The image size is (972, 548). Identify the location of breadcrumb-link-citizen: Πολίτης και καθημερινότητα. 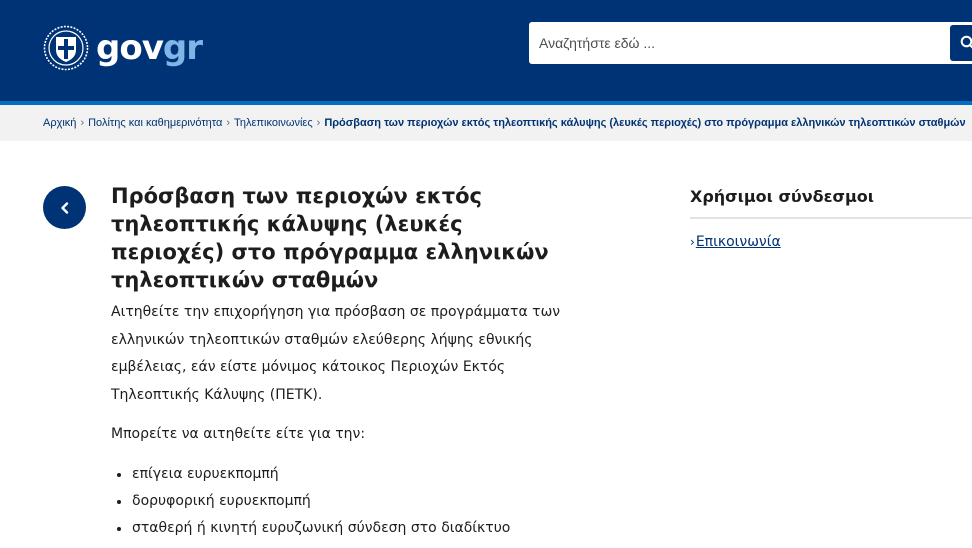
(155, 123).